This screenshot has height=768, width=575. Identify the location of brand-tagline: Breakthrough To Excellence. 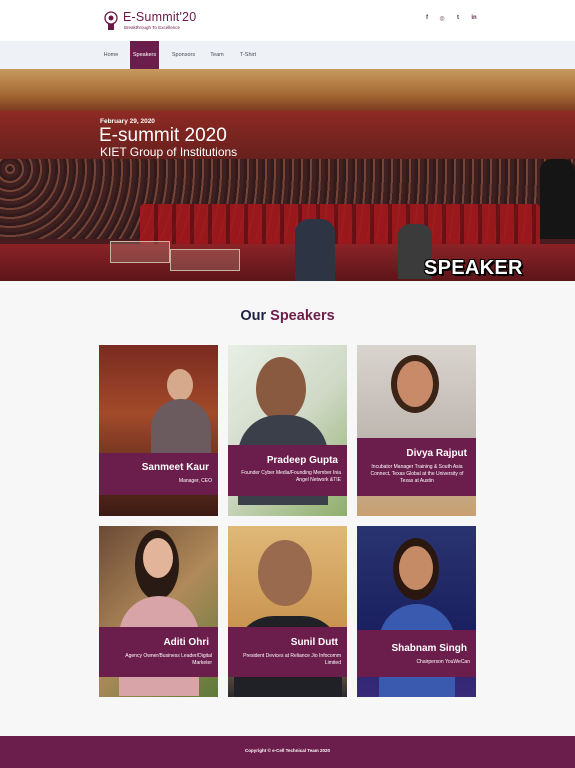
(152, 27).